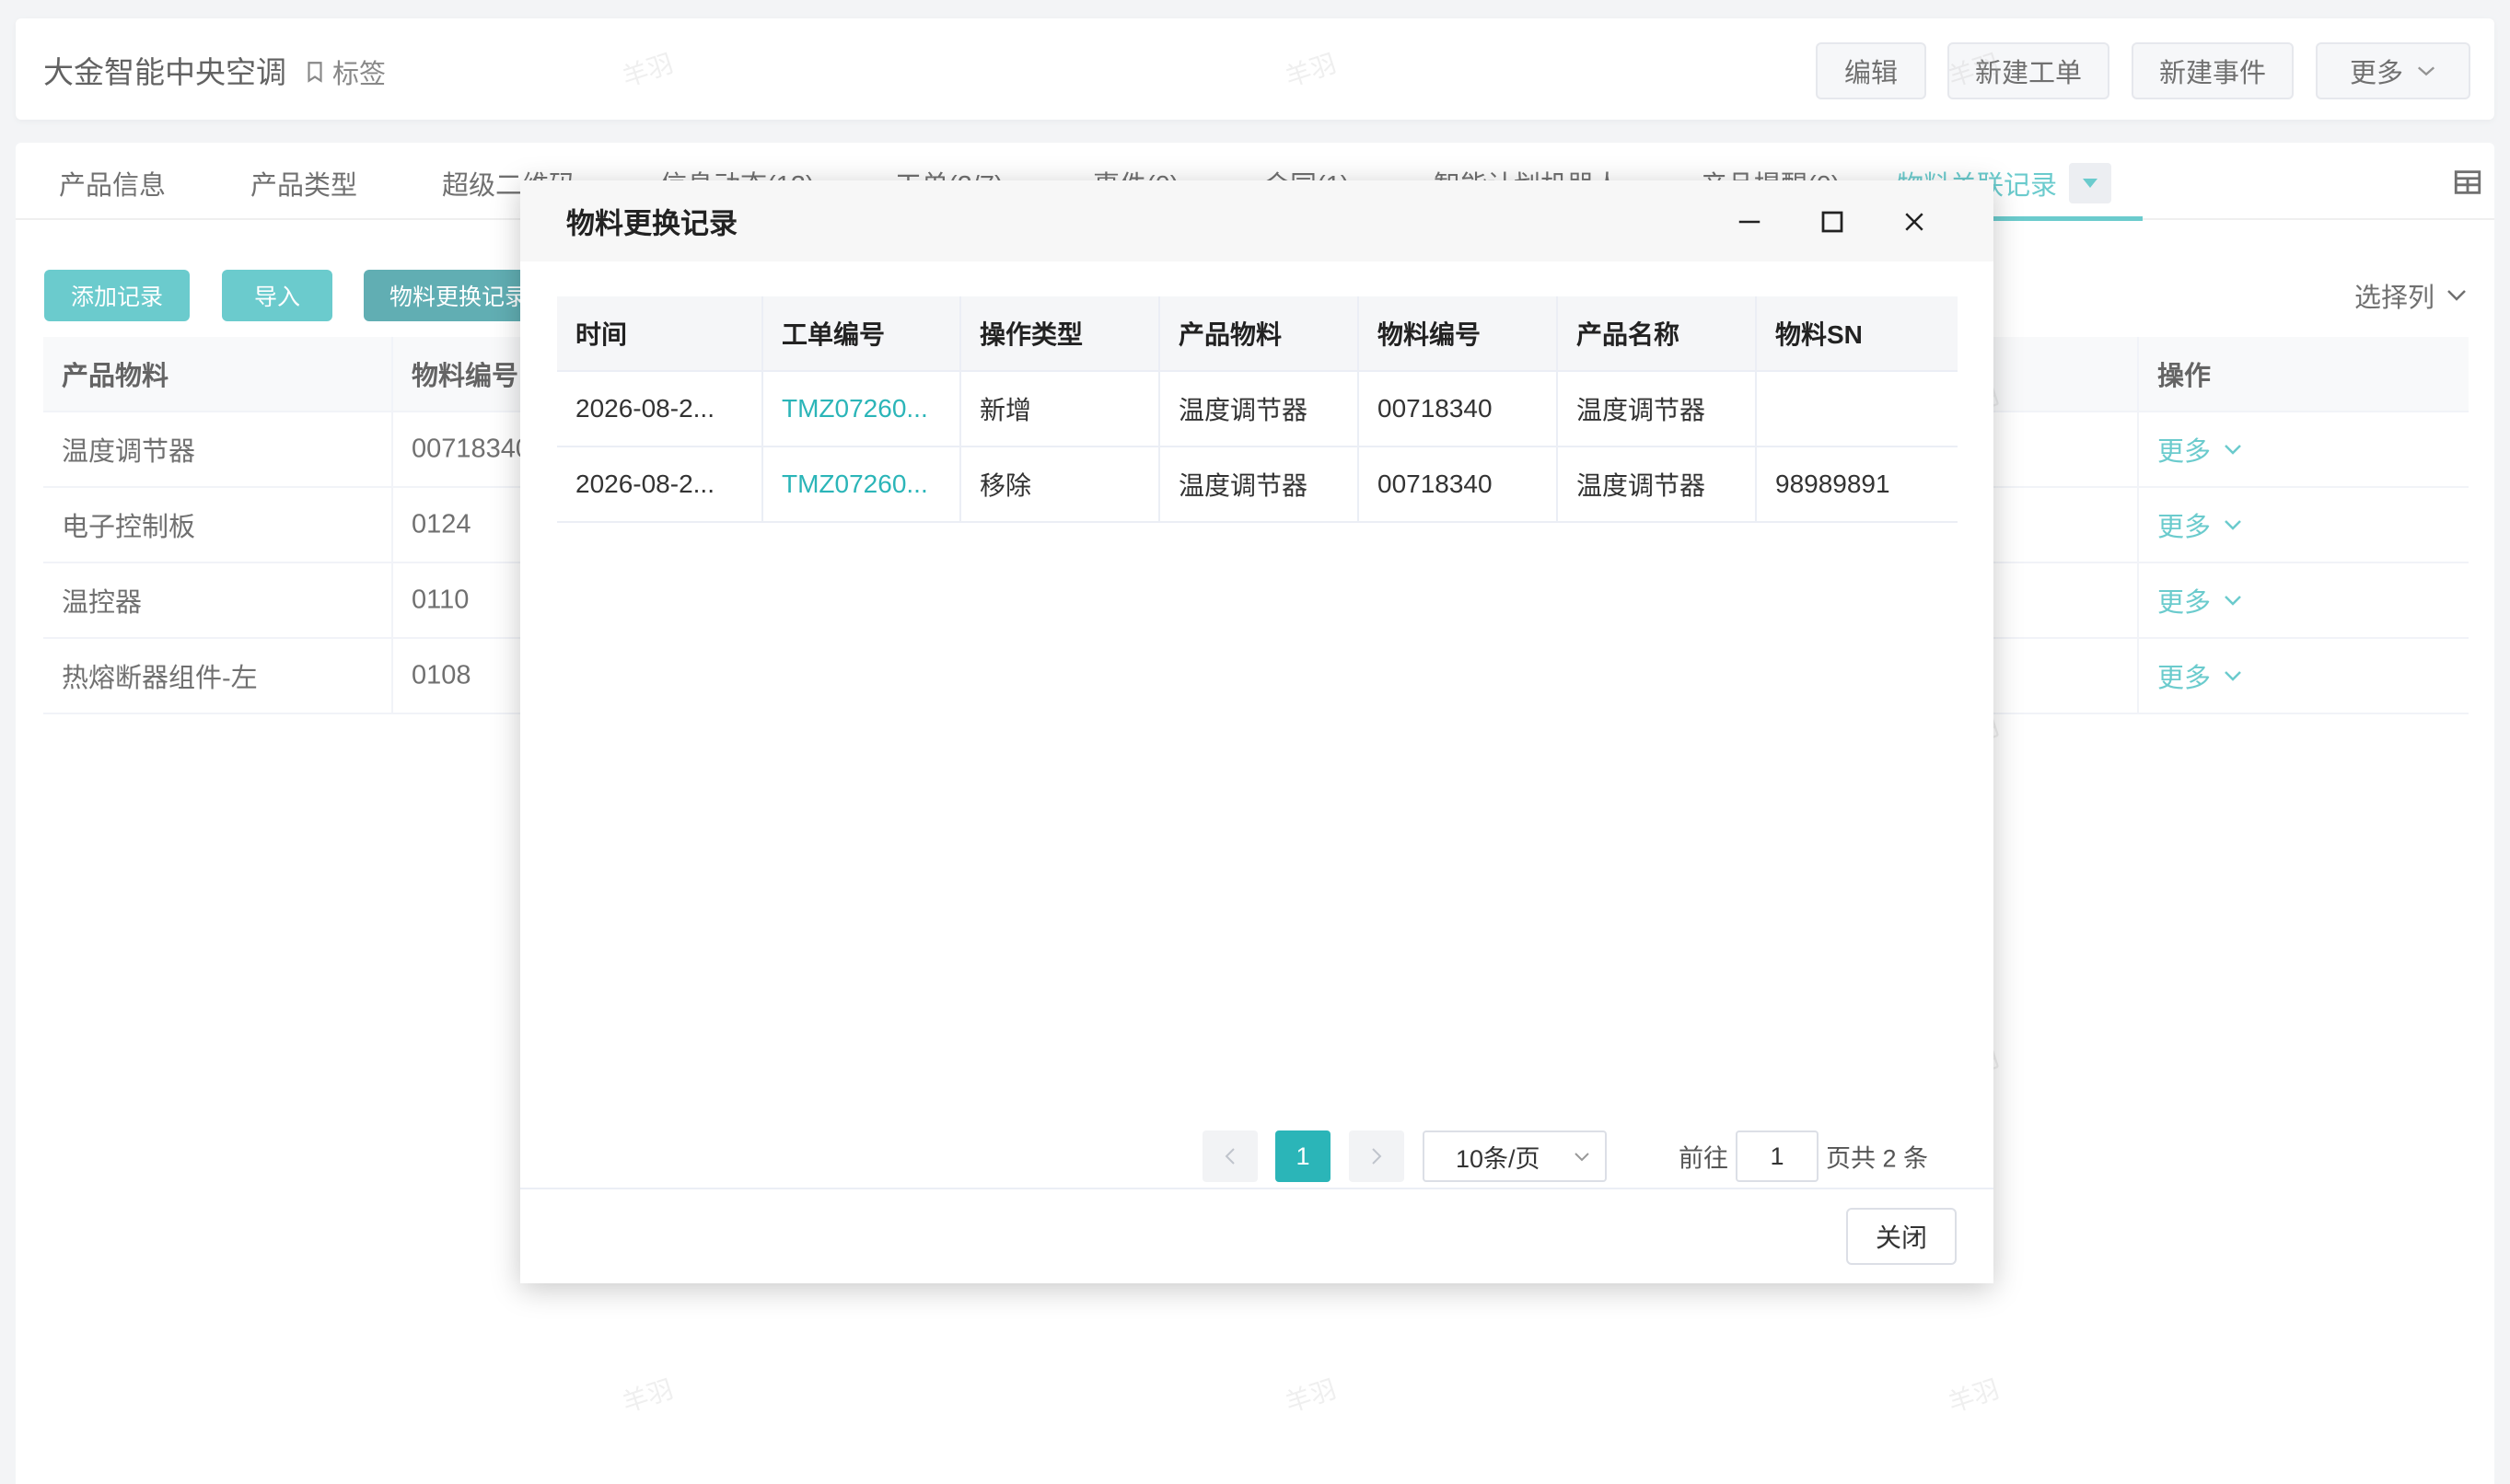  I want to click on prev-page-button, so click(1230, 1156).